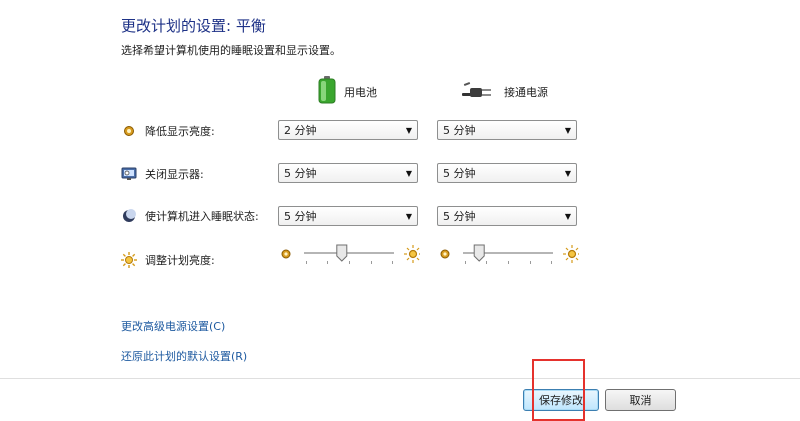 The width and height of the screenshot is (800, 421). I want to click on plugged-column-header: 接通电源, so click(505, 91).